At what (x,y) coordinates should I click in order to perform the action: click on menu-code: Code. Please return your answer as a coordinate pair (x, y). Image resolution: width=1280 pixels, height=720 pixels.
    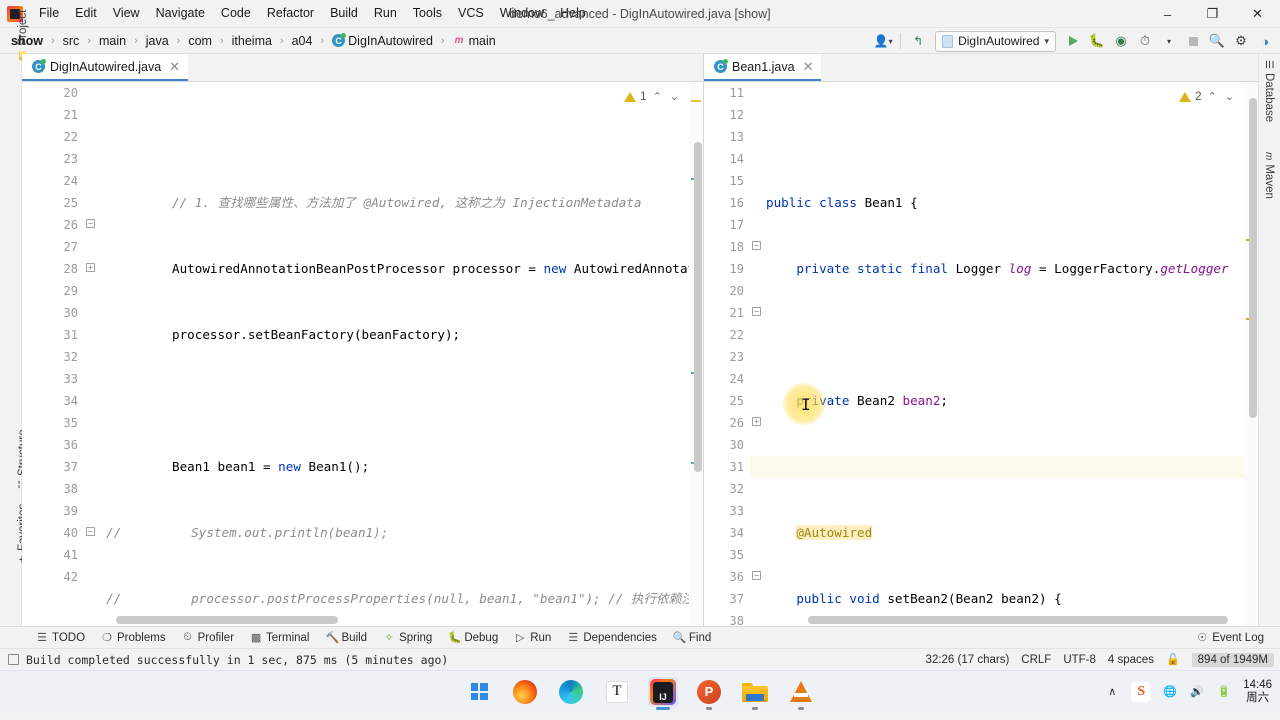
    Looking at the image, I should click on (236, 13).